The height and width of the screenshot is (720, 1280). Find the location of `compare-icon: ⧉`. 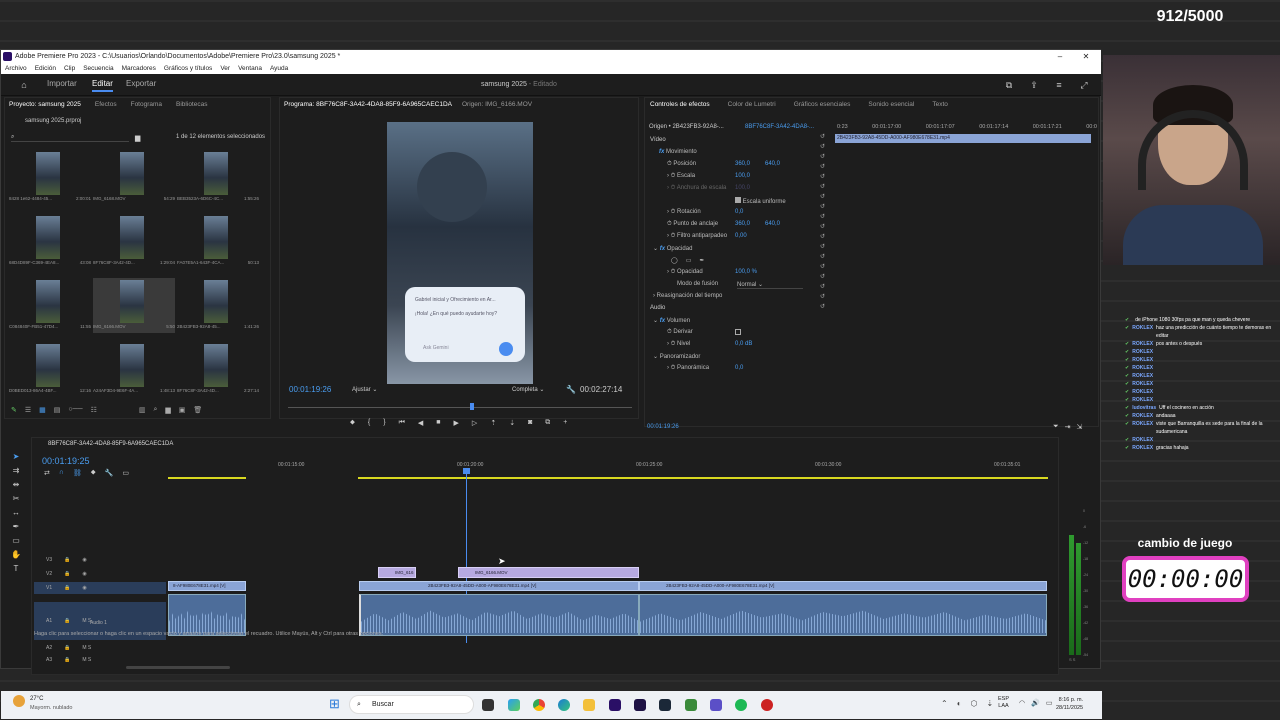

compare-icon: ⧉ is located at coordinates (547, 423).